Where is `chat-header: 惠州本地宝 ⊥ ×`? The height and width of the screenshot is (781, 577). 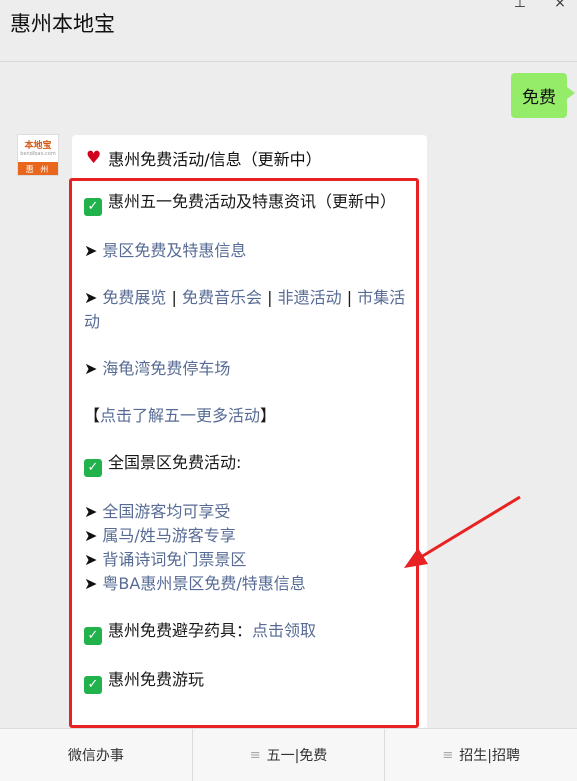 chat-header: 惠州本地宝 ⊥ × is located at coordinates (288, 31).